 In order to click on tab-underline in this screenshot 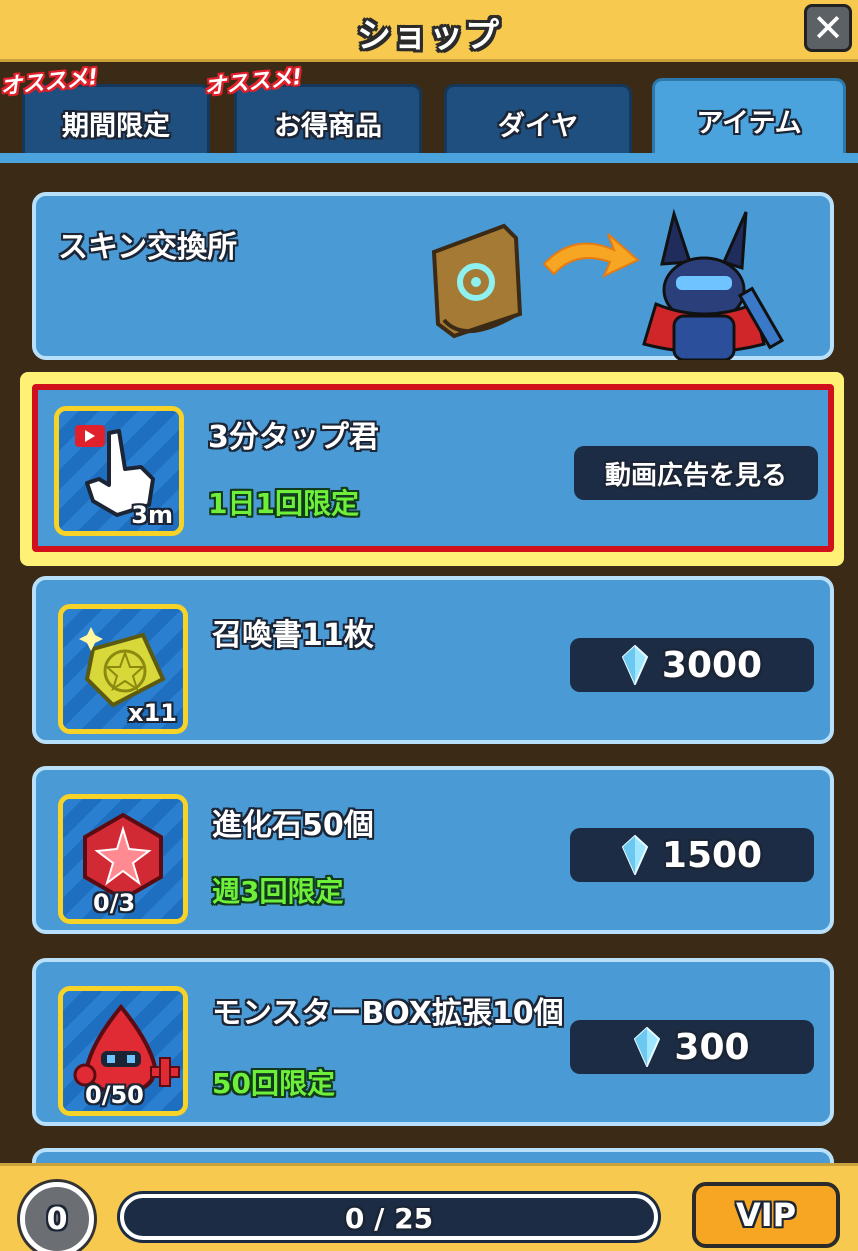, I will do `click(429, 158)`.